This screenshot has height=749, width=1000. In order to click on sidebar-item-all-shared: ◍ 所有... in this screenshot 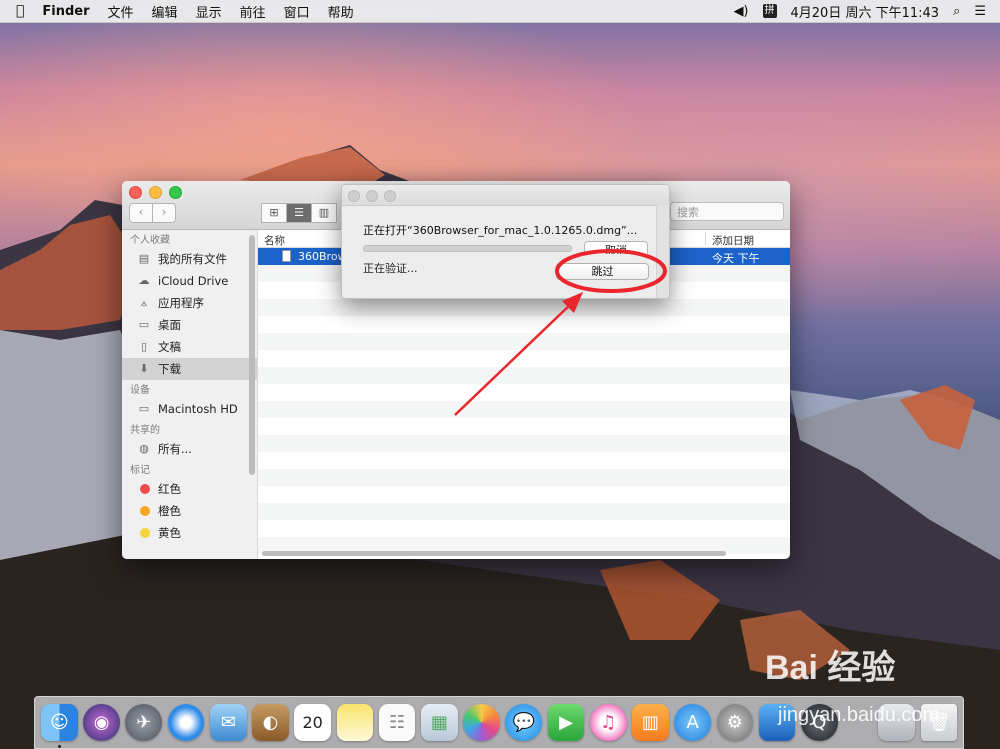, I will do `click(189, 449)`.